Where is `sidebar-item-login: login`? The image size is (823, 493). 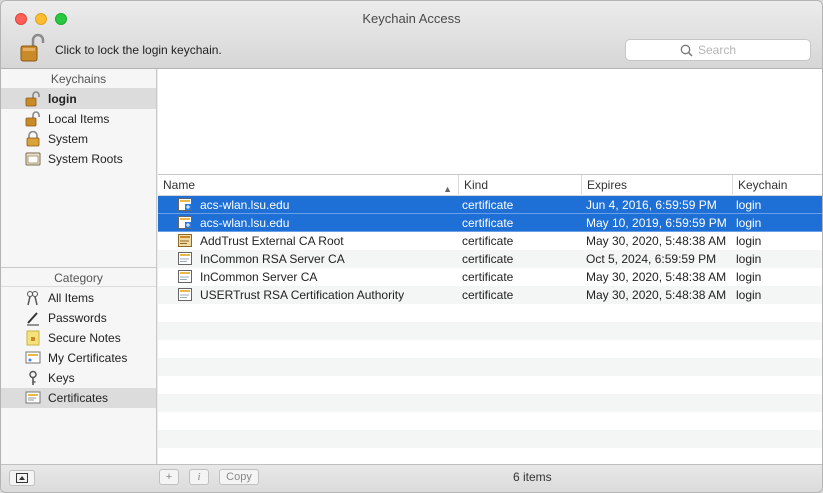
sidebar-item-login: login is located at coordinates (78, 99).